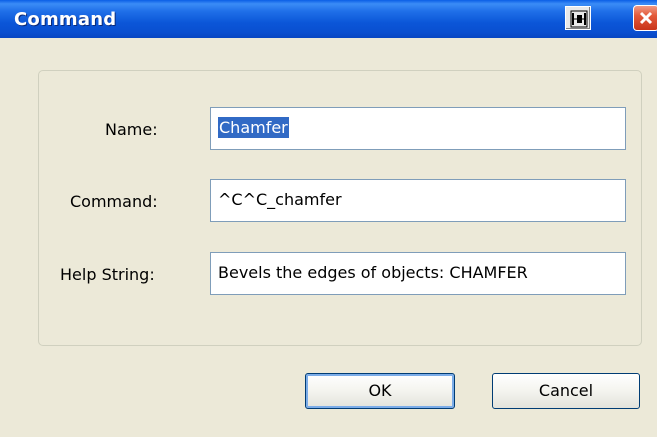  What do you see at coordinates (114, 201) in the screenshot?
I see `command-label: Command:` at bounding box center [114, 201].